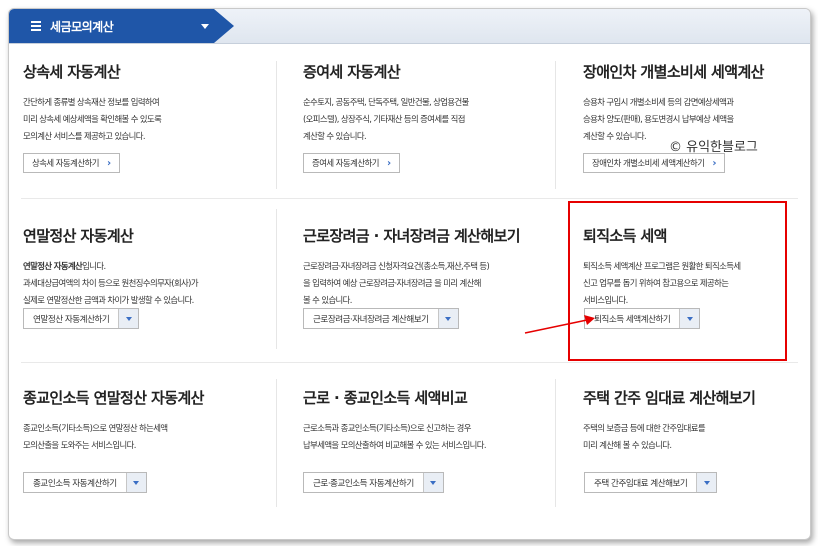 This screenshot has height=546, width=818. What do you see at coordinates (412, 236) in the screenshot?
I see `card-title: 근로장려금 · 자녀장려금 계산해보기` at bounding box center [412, 236].